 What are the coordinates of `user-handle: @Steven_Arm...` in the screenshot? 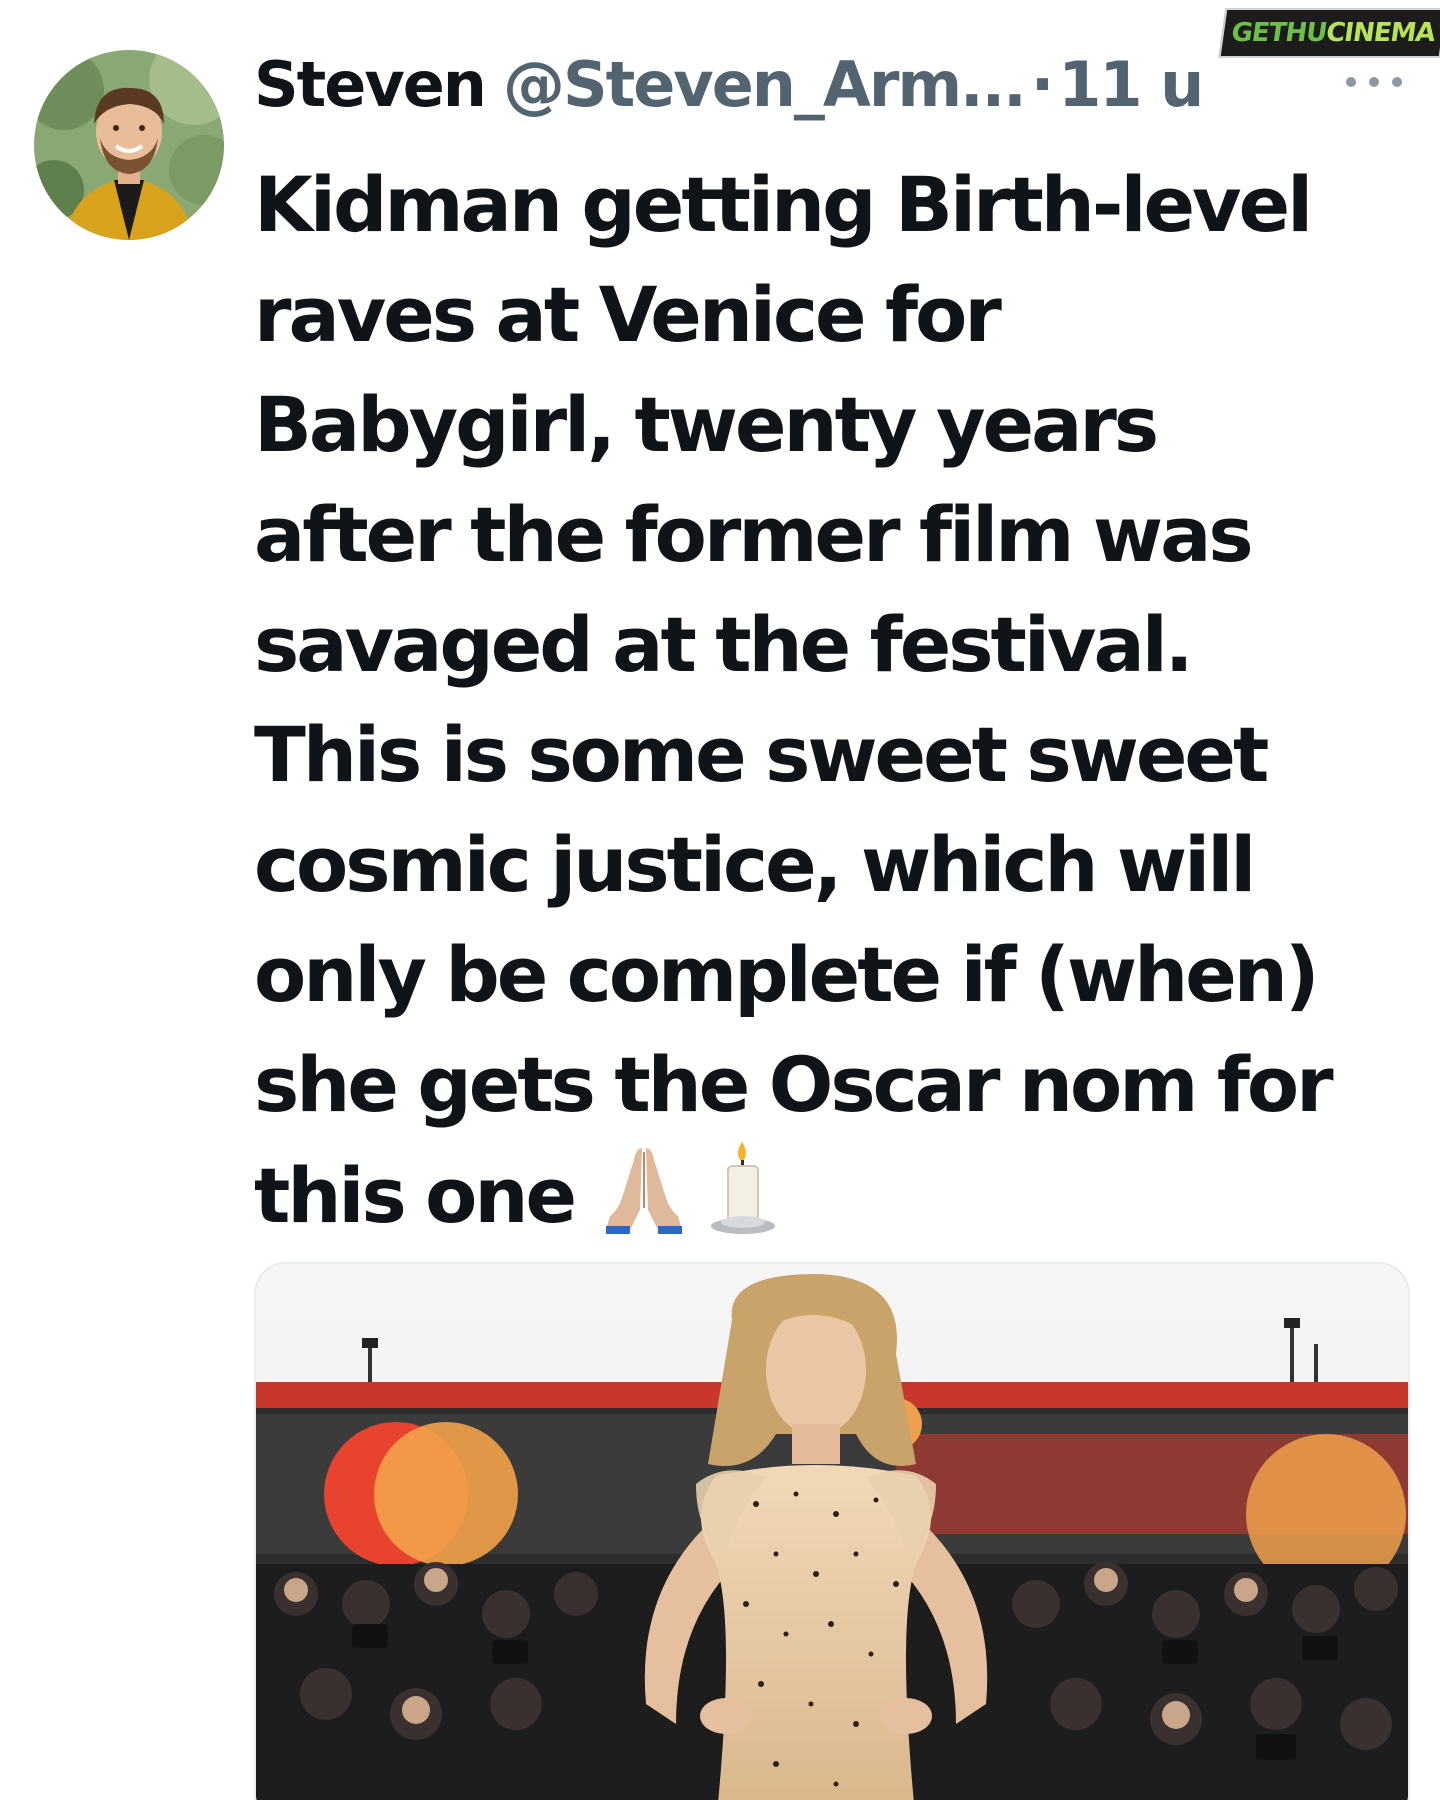 It's located at (765, 85).